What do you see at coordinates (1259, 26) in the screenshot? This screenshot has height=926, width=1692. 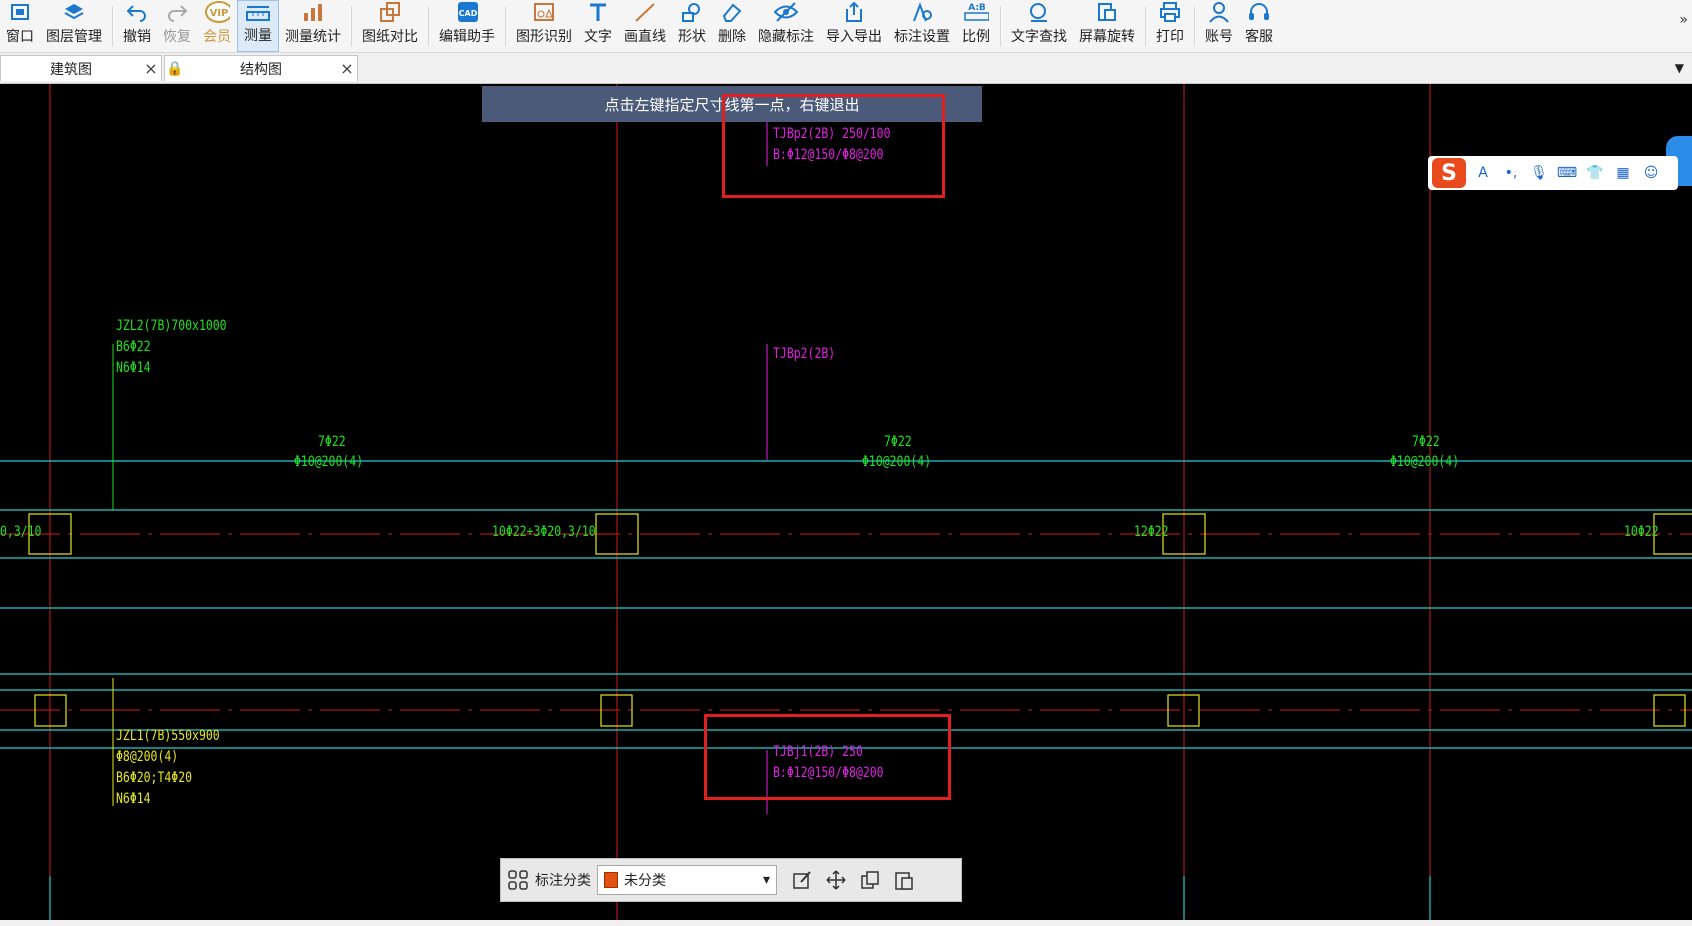 I see `support-button: 客服` at bounding box center [1259, 26].